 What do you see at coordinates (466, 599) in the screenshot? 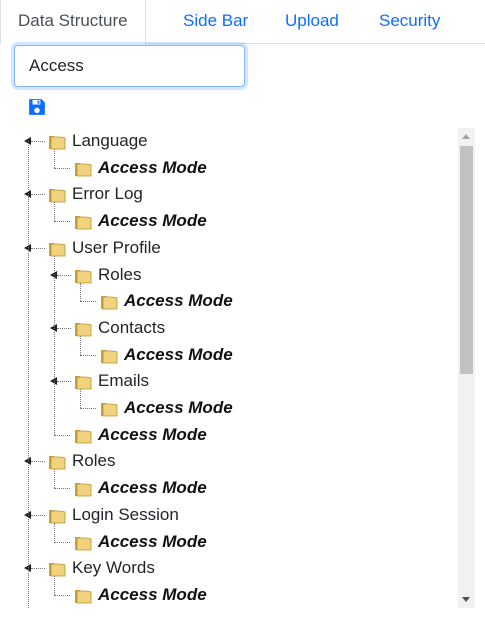
I see `scroll-down-arrow-icon` at bounding box center [466, 599].